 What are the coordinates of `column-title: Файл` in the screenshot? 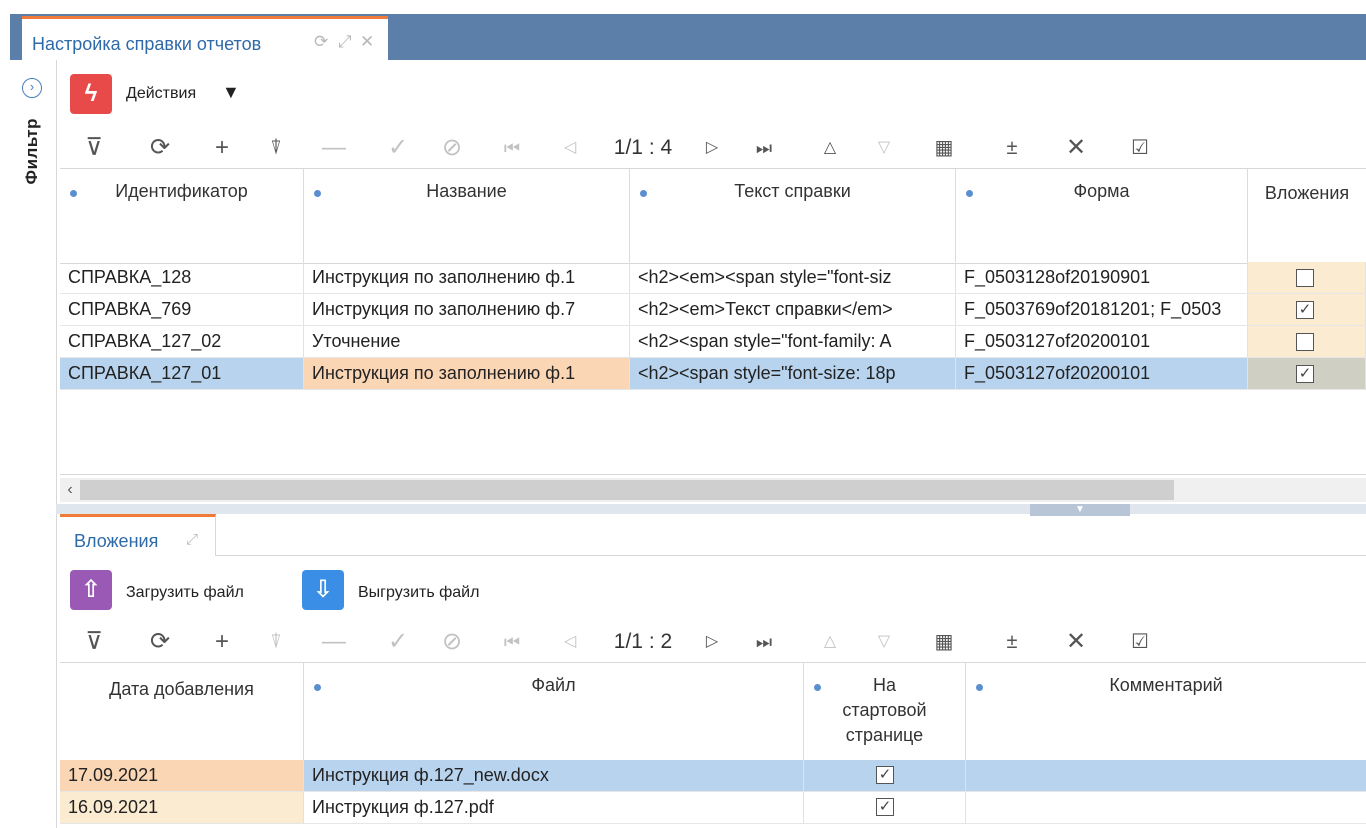 It's located at (553, 685).